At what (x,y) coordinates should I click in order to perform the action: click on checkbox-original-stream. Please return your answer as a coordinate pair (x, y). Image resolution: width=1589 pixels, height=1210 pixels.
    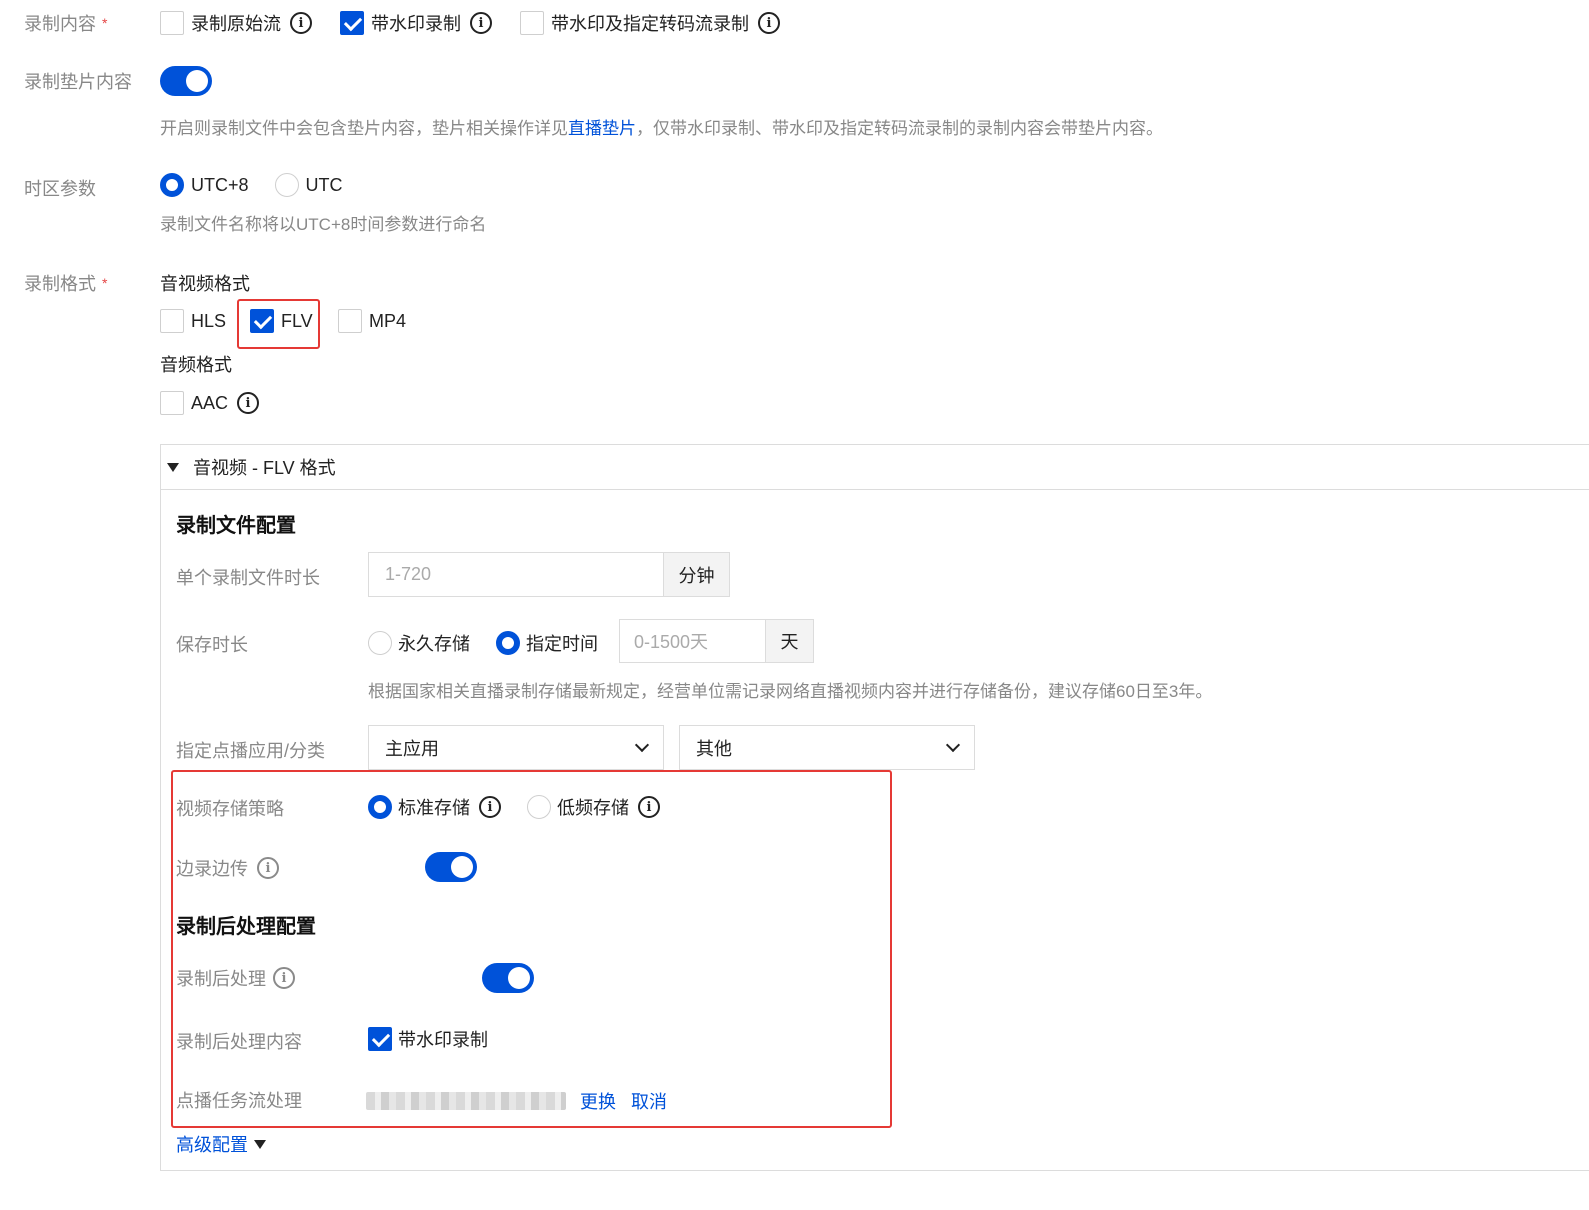
    Looking at the image, I should click on (172, 23).